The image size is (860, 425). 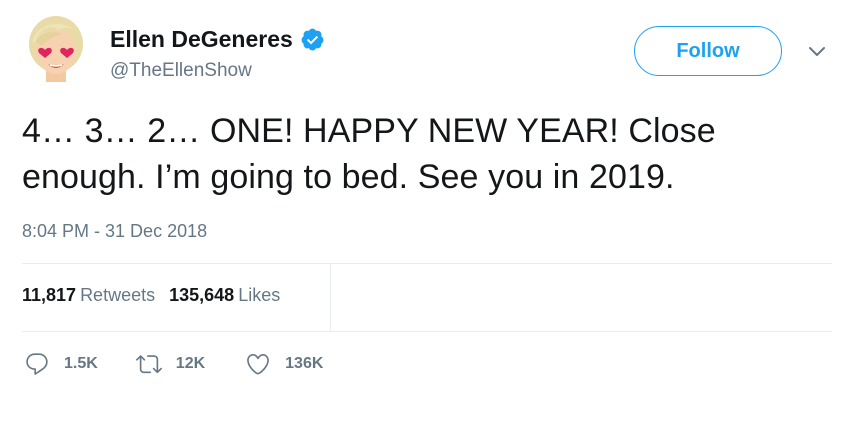 I want to click on retweets-stat: 11,817 Retweets, so click(x=88, y=295).